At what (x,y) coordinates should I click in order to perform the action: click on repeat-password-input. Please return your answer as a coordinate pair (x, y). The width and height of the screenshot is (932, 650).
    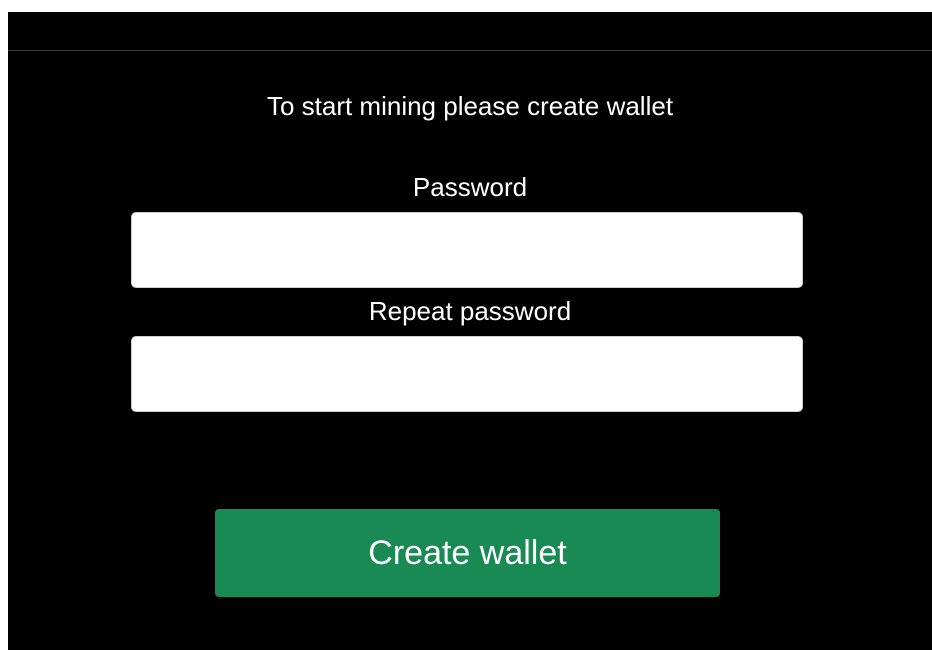
    Looking at the image, I should click on (467, 374).